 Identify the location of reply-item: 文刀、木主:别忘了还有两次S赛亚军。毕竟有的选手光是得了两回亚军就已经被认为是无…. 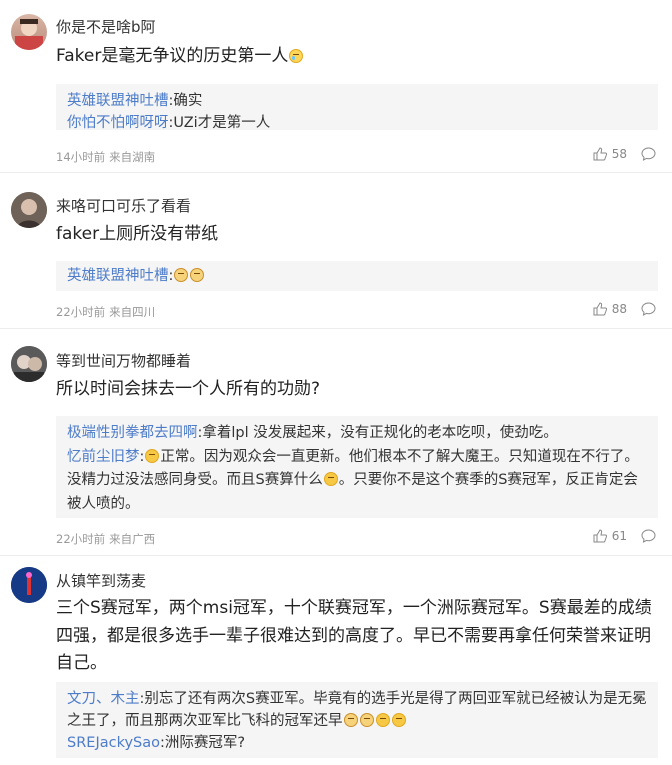
(357, 710).